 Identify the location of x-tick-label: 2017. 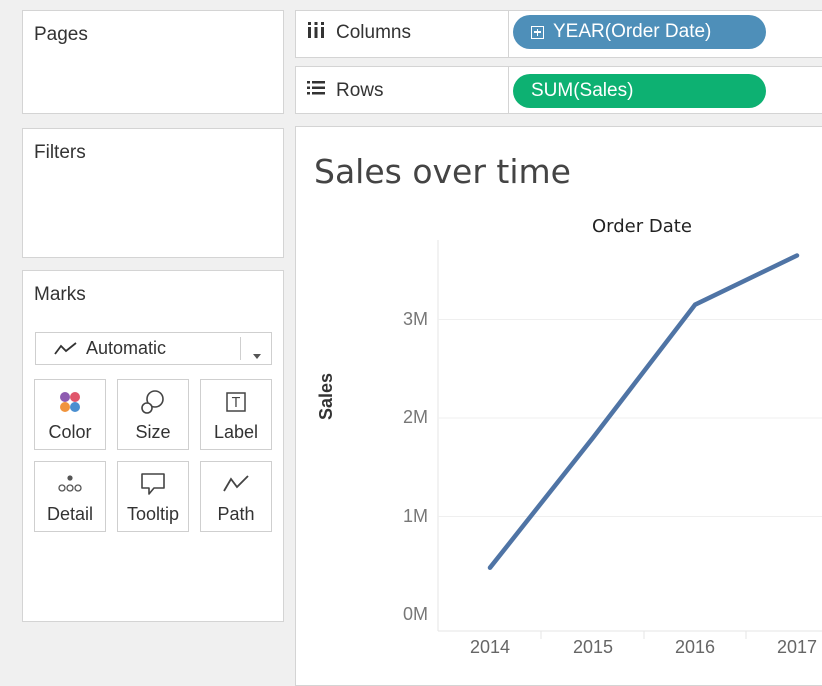
(797, 647).